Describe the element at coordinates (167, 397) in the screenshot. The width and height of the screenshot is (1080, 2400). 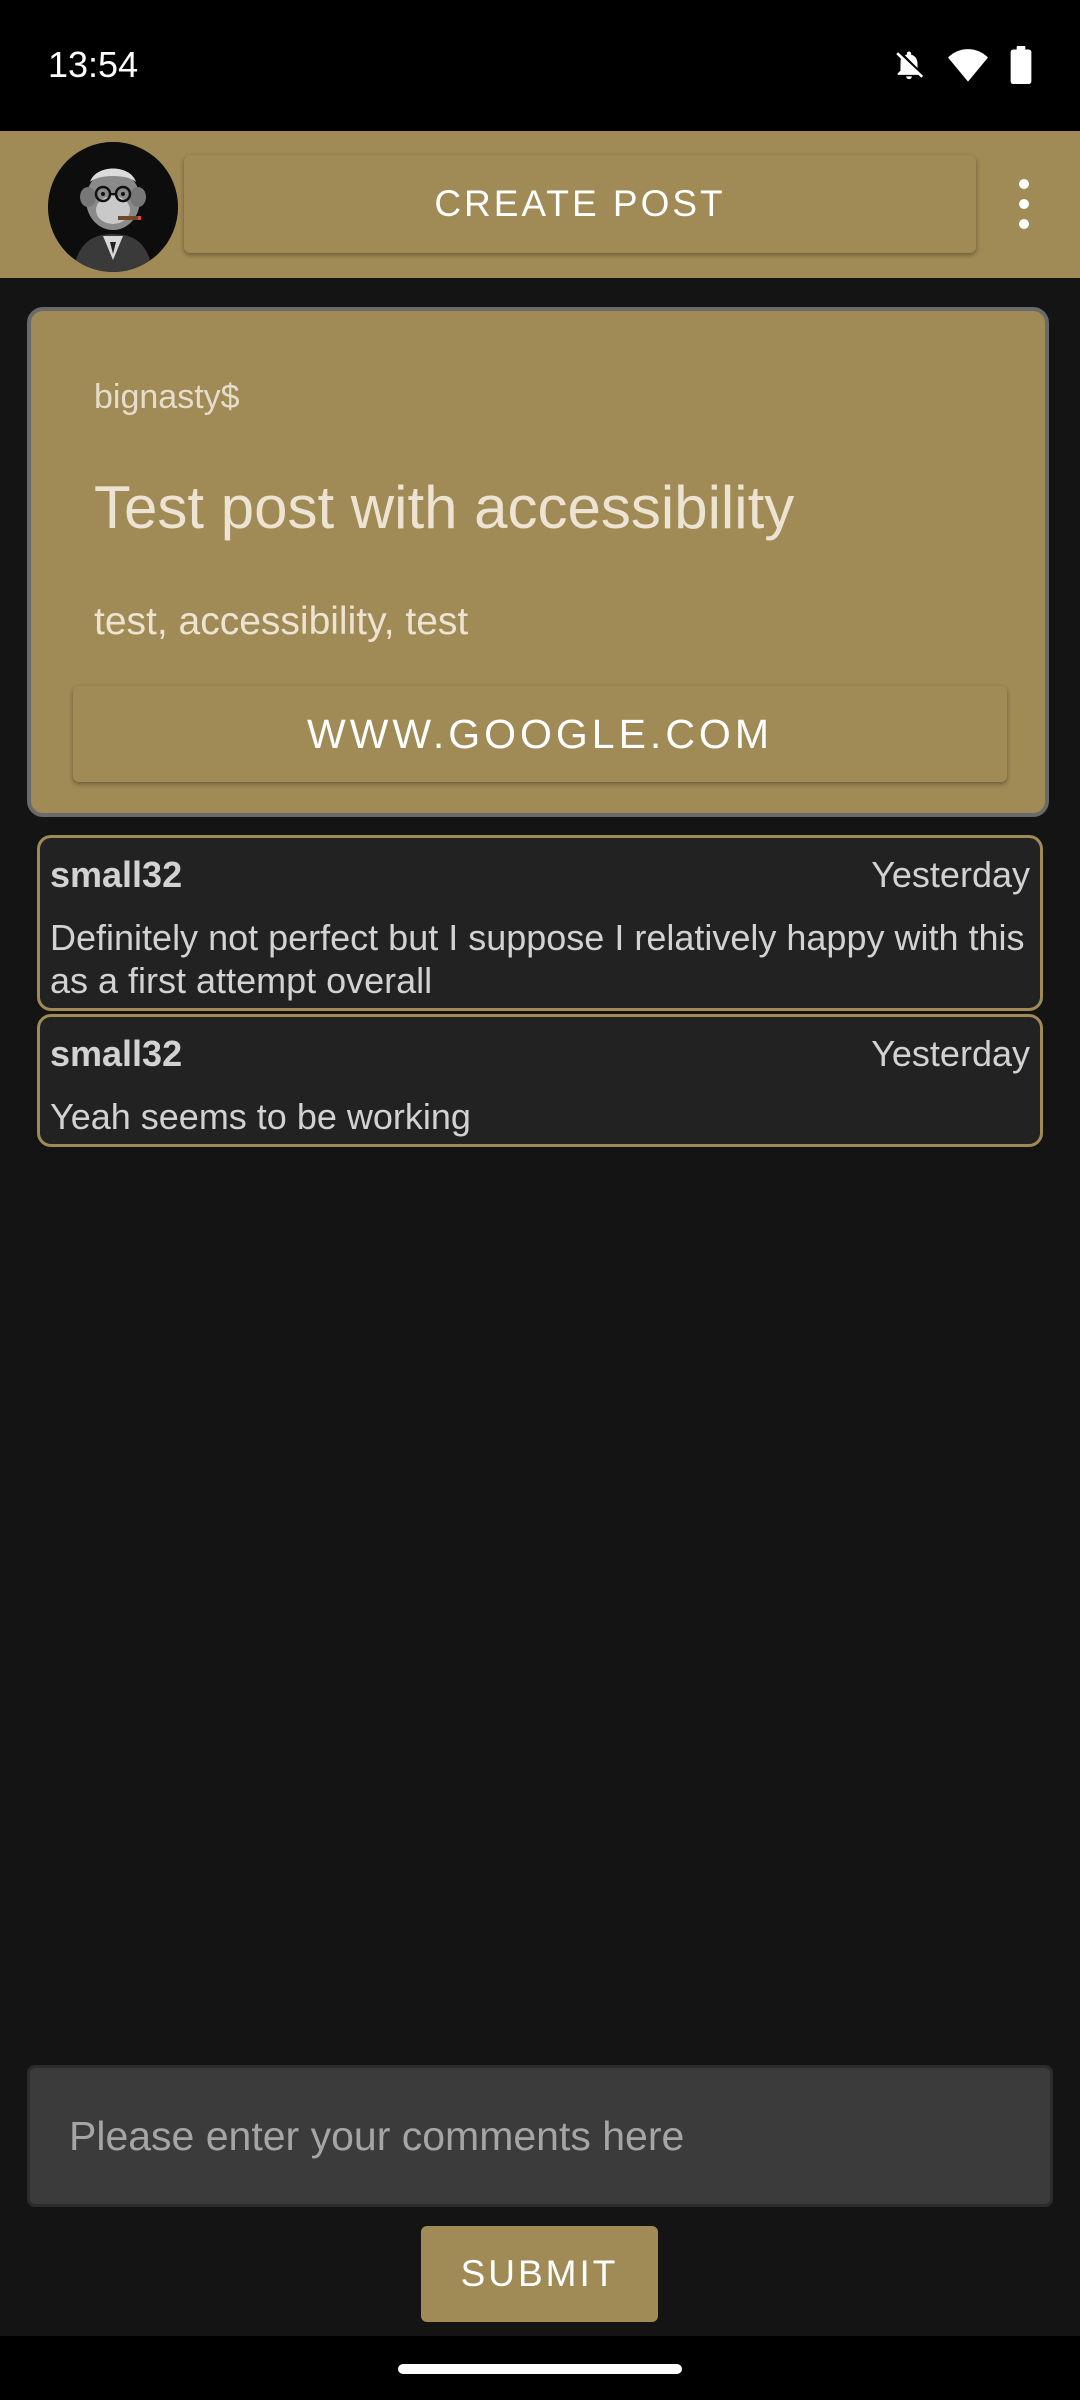
I see `post-author: bignasty$` at that location.